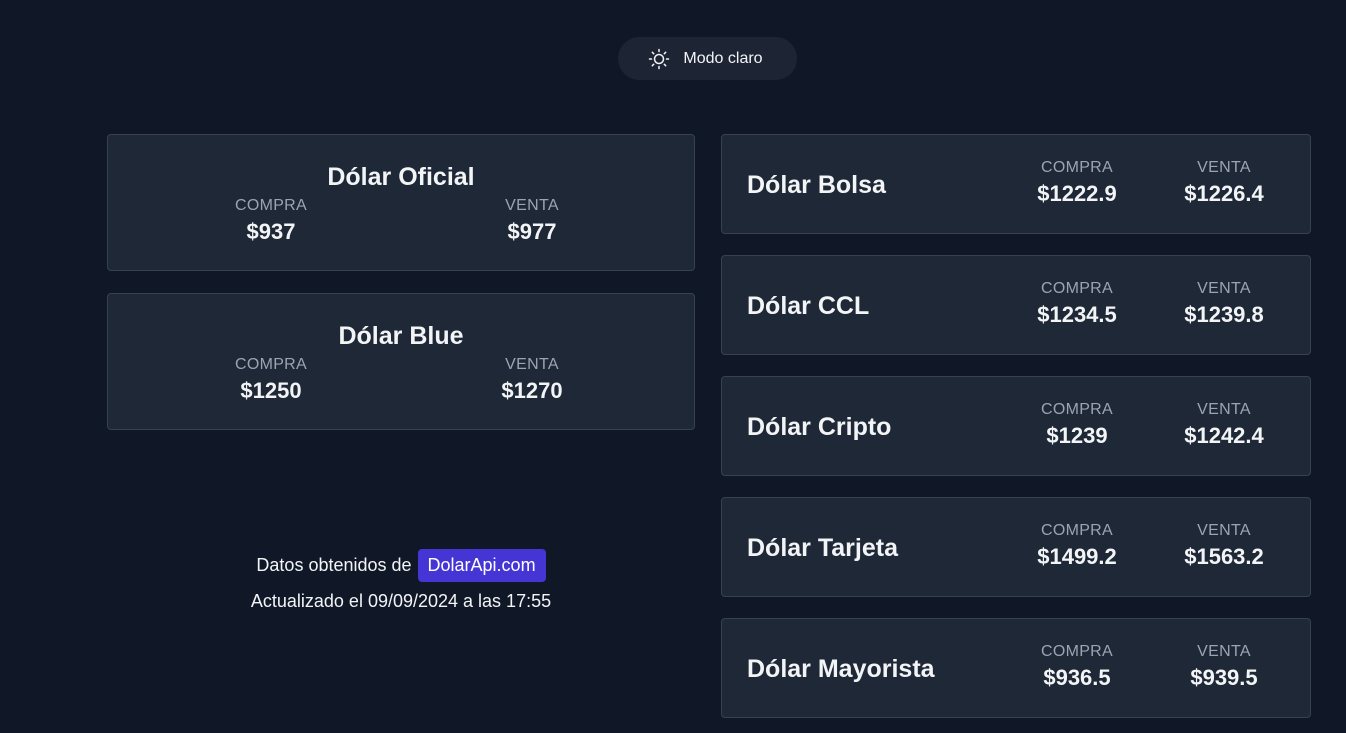 This screenshot has width=1346, height=733. What do you see at coordinates (401, 601) in the screenshot?
I see `last-updated-text: Actualizado el 09/09/2024 a las 17:55` at bounding box center [401, 601].